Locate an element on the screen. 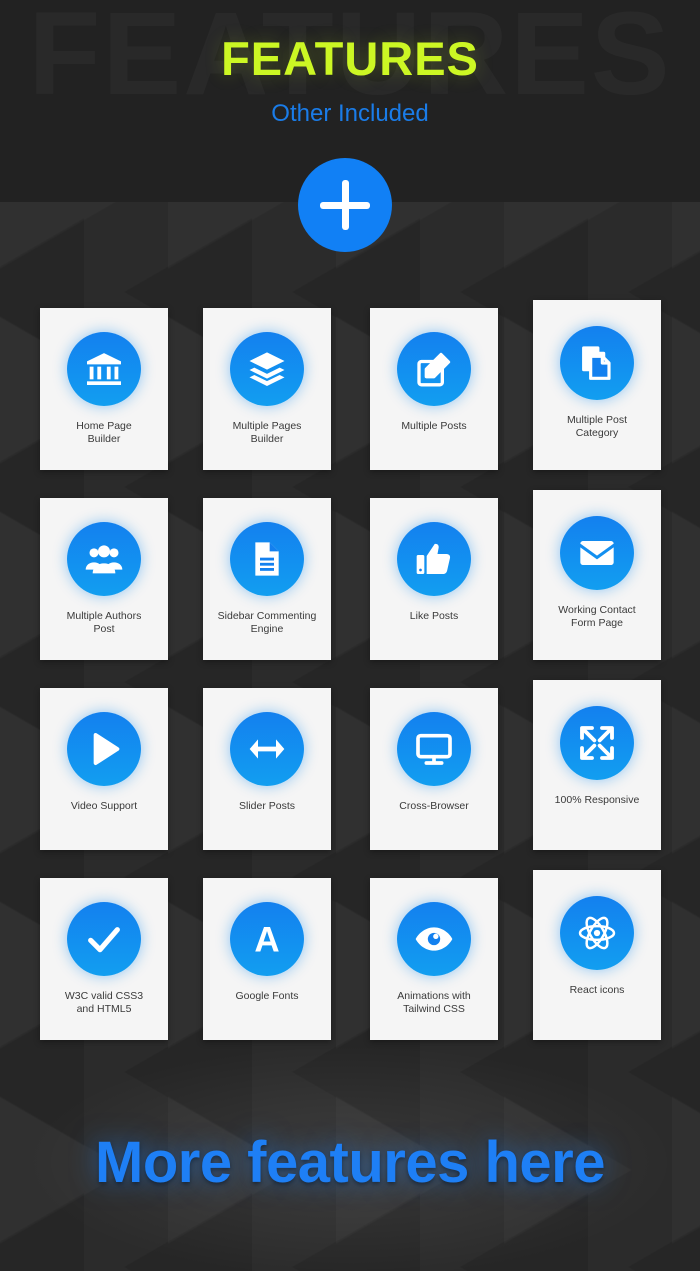 The height and width of the screenshot is (1271, 700). feature-card-label: W3C valid CSS3 and HTML5 is located at coordinates (104, 1002).